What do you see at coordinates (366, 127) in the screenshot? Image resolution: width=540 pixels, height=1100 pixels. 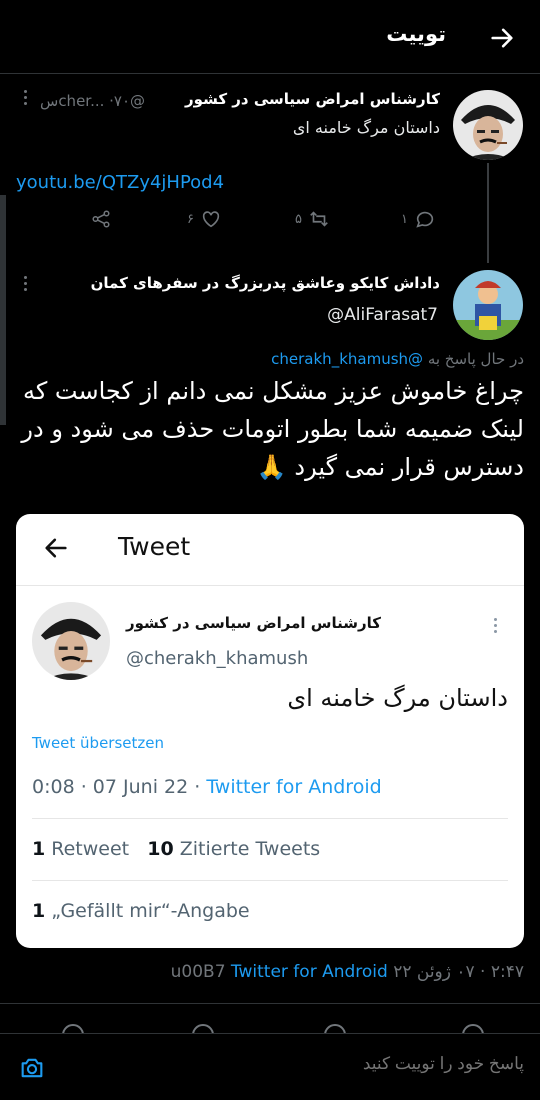 I see `tweet-text: داستان مرگ خامنه ای` at bounding box center [366, 127].